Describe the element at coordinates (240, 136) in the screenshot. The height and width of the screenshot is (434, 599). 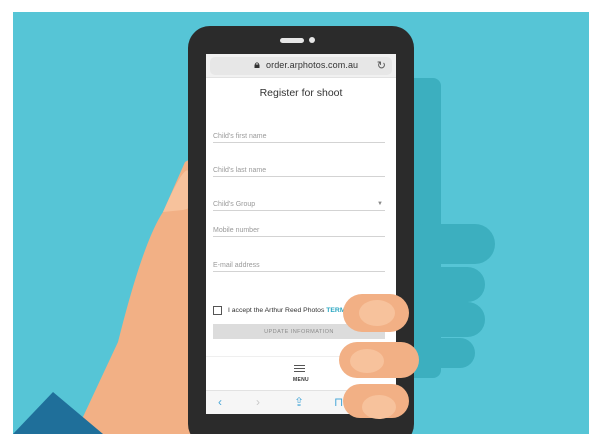
I see `first-name-placeholder: Child's first name` at that location.